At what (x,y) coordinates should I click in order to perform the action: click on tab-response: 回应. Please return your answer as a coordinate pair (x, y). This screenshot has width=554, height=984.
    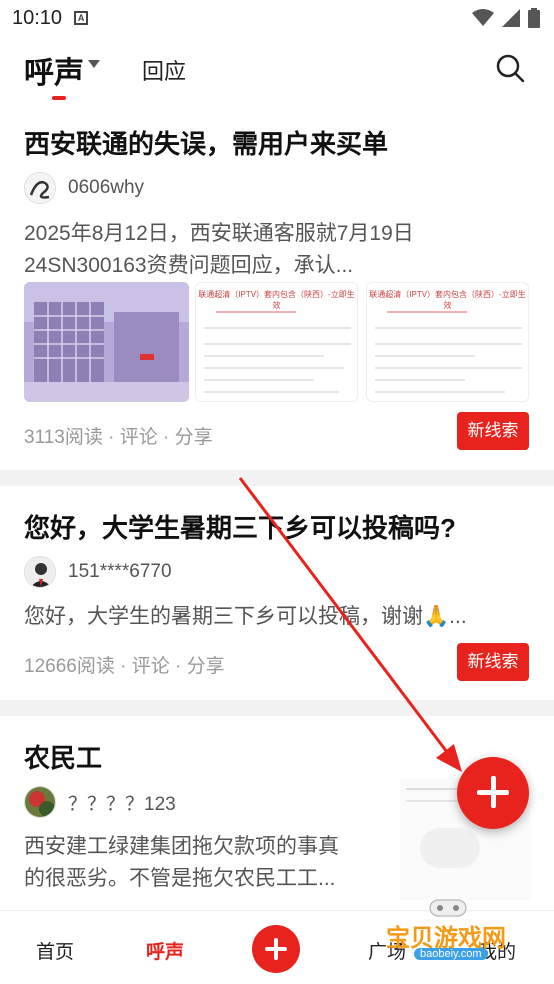
    Looking at the image, I should click on (164, 70).